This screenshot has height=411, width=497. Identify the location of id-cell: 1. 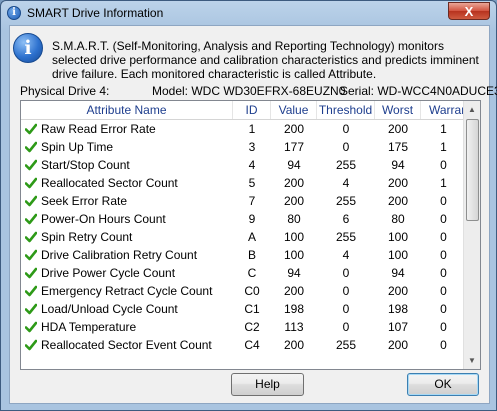
(252, 129).